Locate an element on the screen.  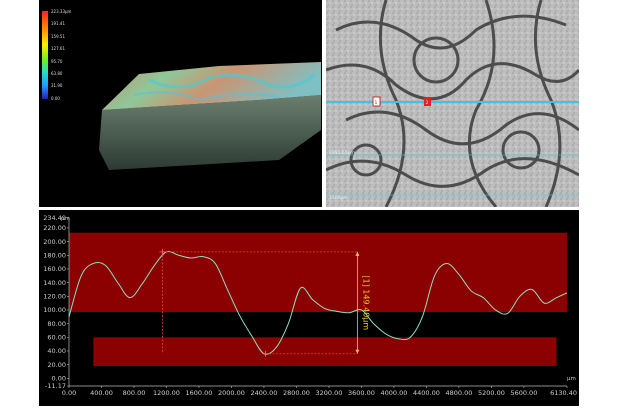
x-tick-label: 2800.00 is located at coordinates (296, 393).